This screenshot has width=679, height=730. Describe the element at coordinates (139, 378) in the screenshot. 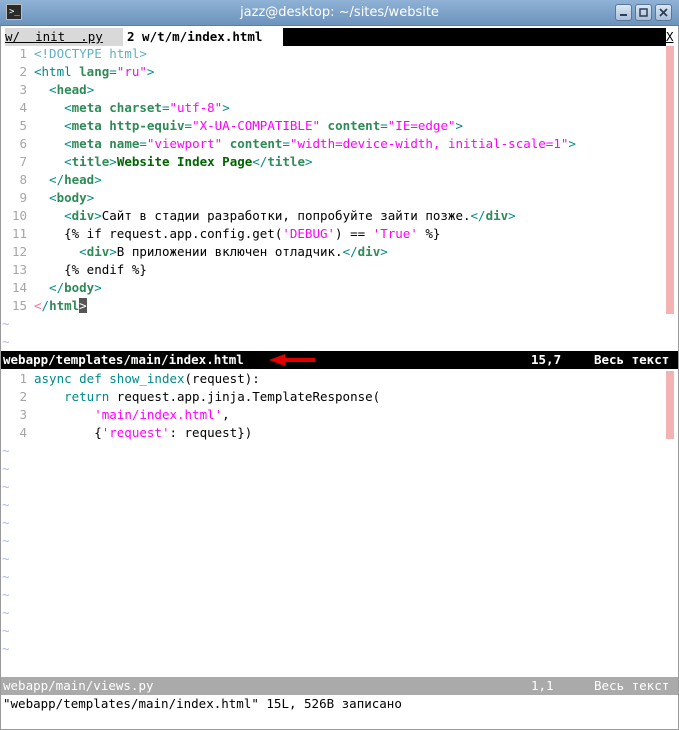

I see `code-line: 1 async def show_index(request):` at that location.